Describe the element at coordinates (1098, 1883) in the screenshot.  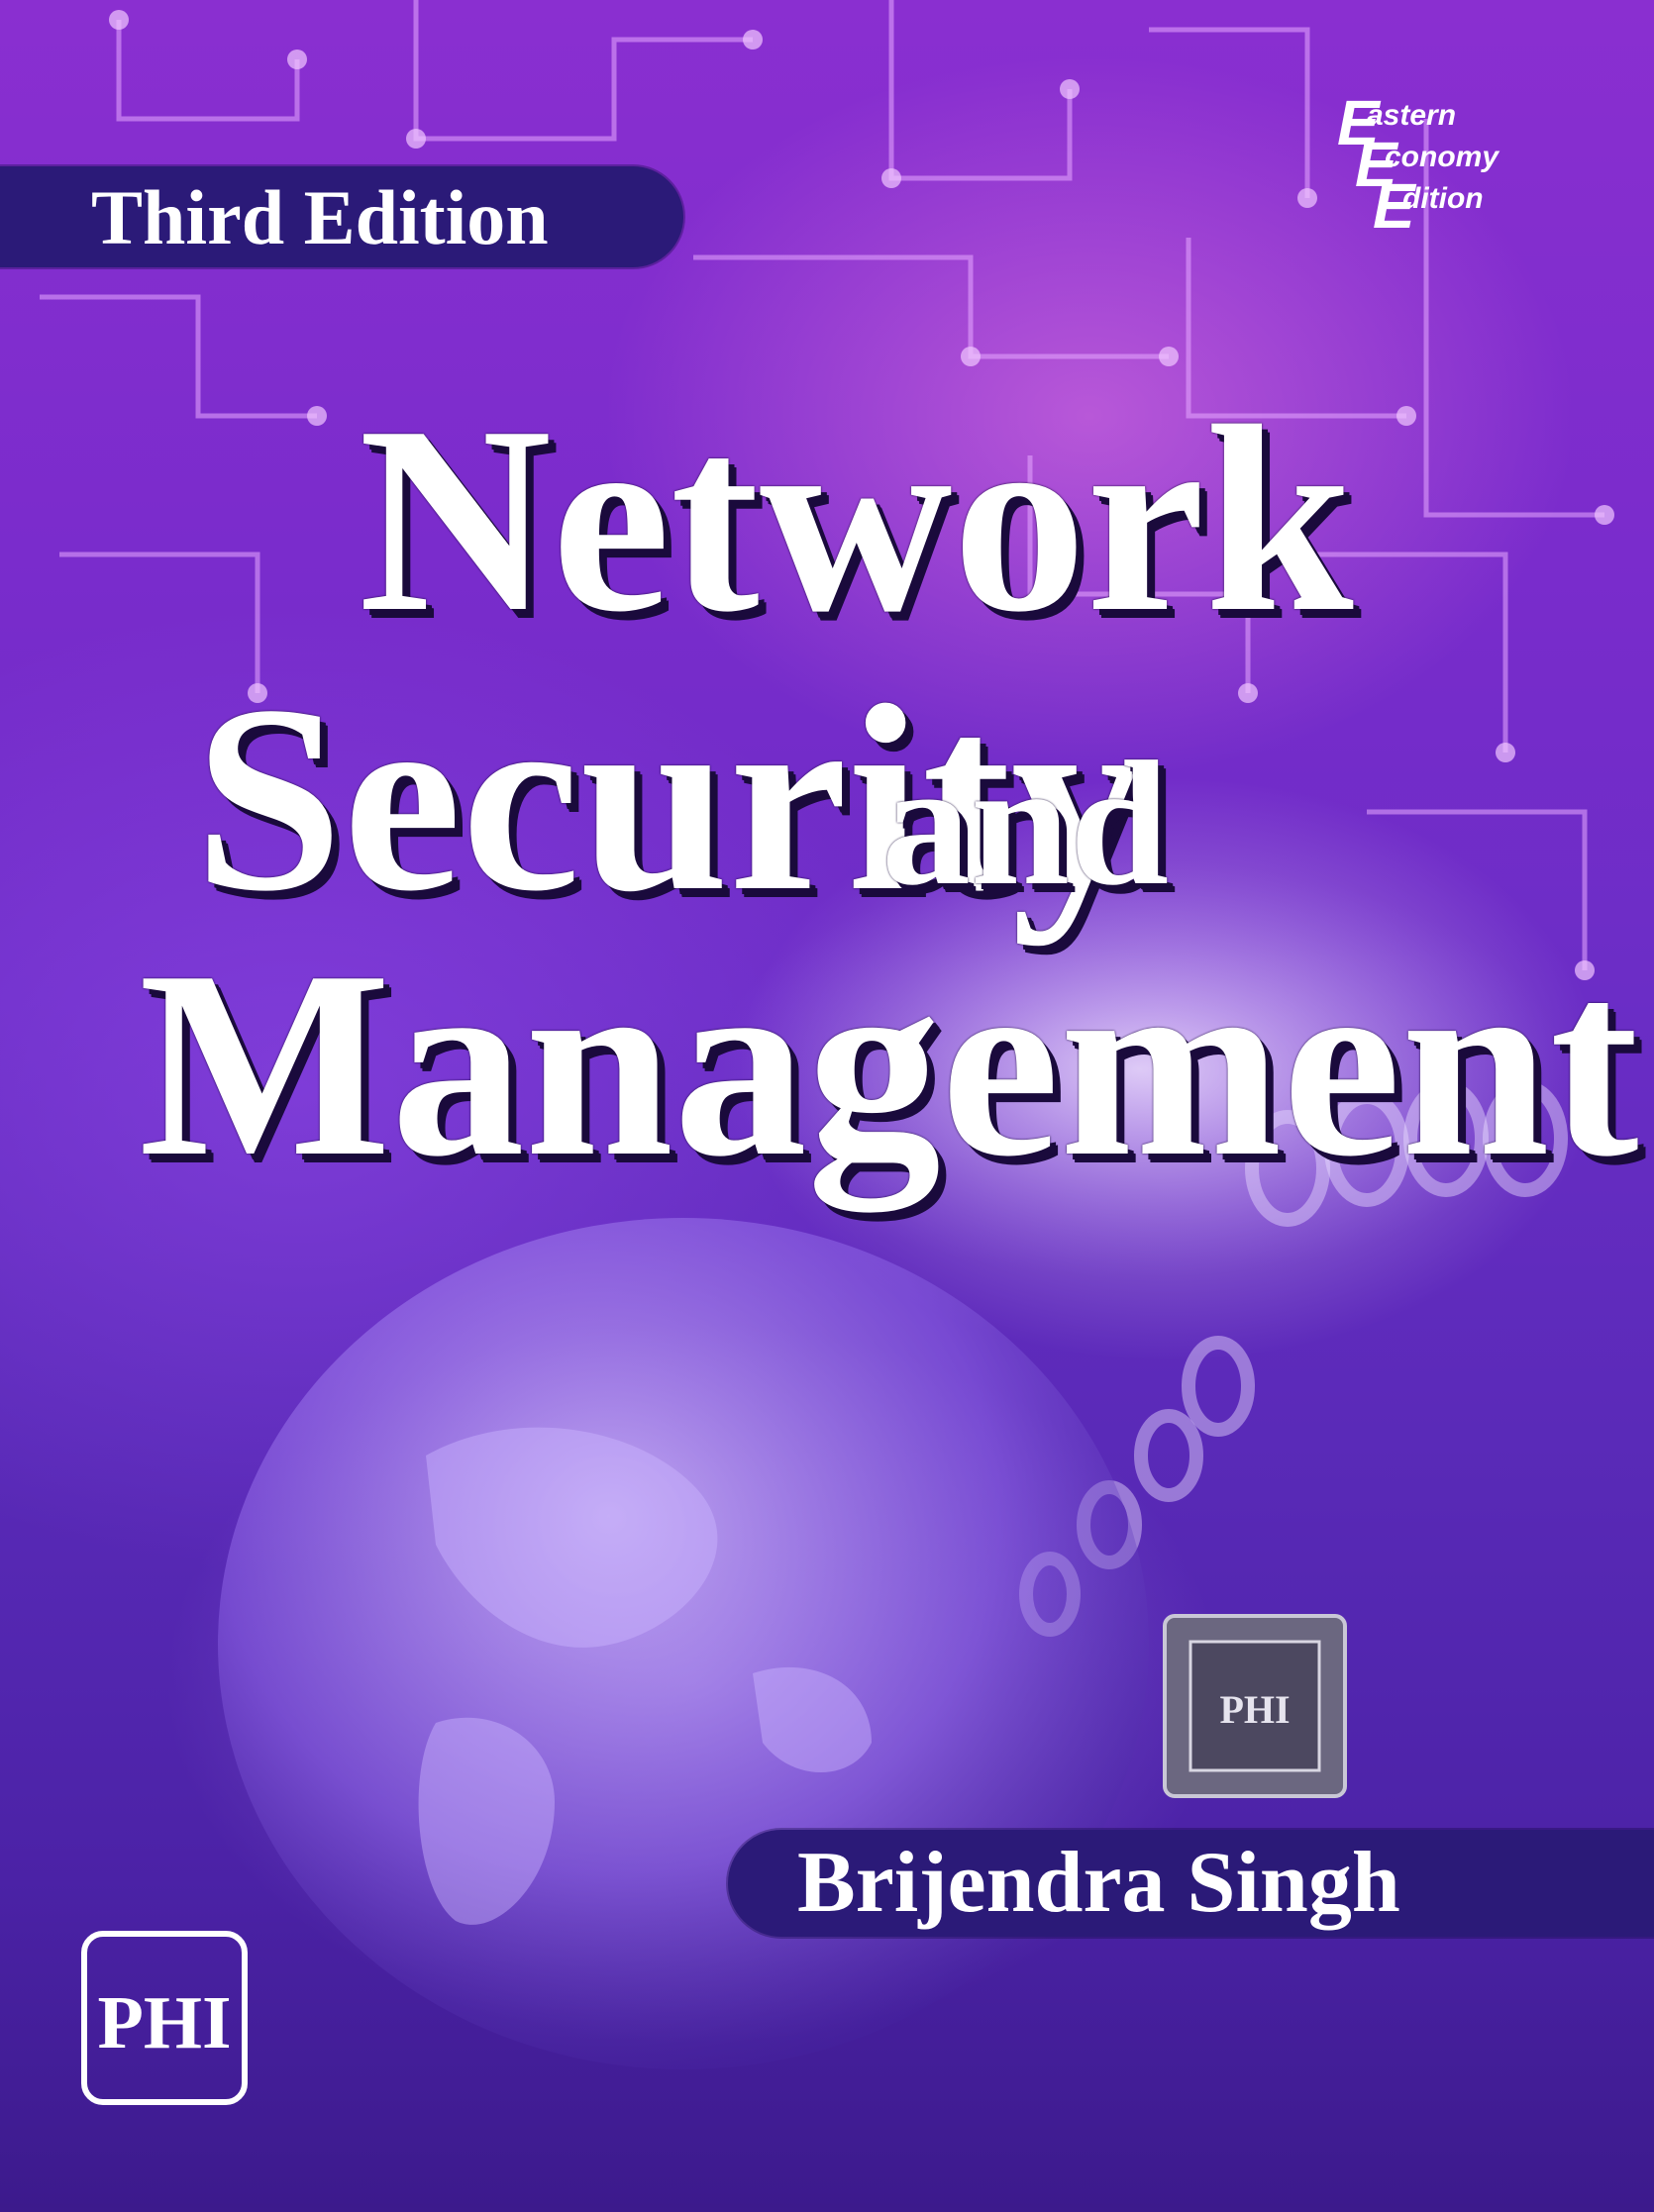
I see `author-name: Brijendra Singh` at that location.